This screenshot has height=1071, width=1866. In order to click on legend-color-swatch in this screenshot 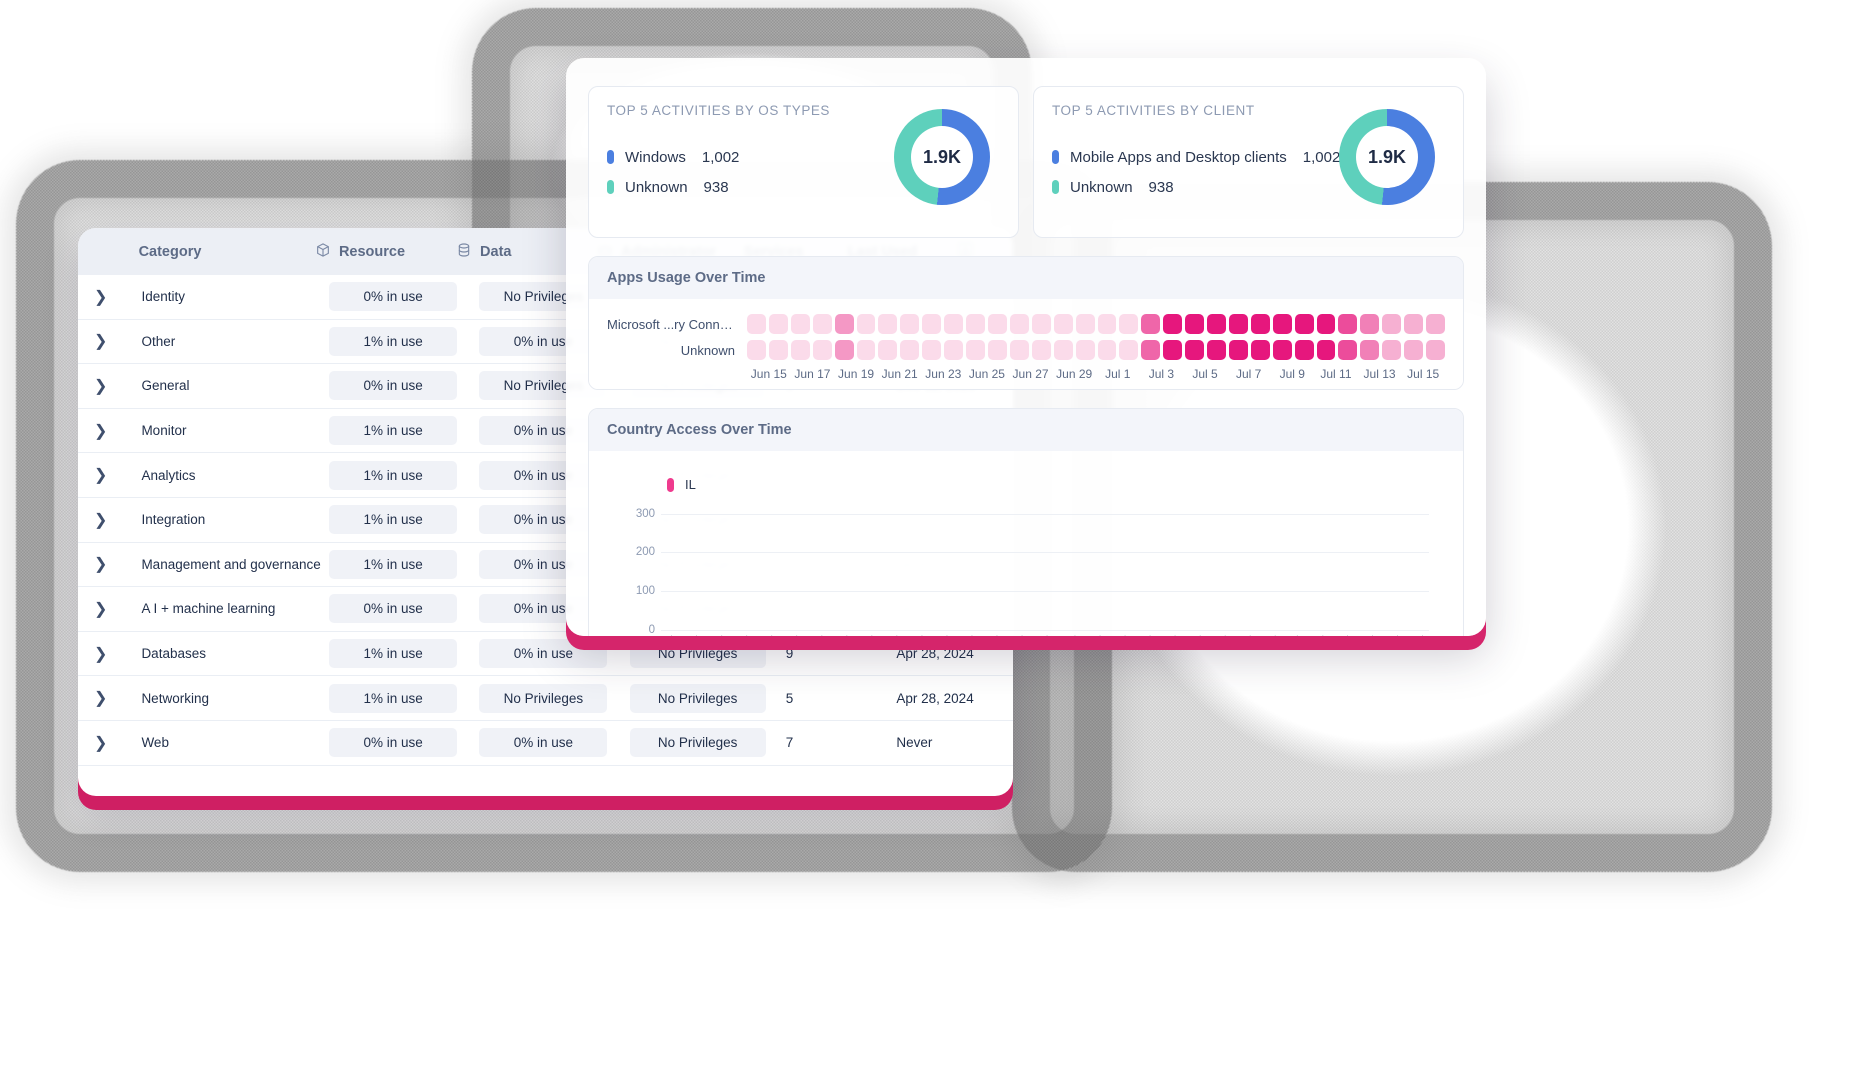, I will do `click(670, 484)`.